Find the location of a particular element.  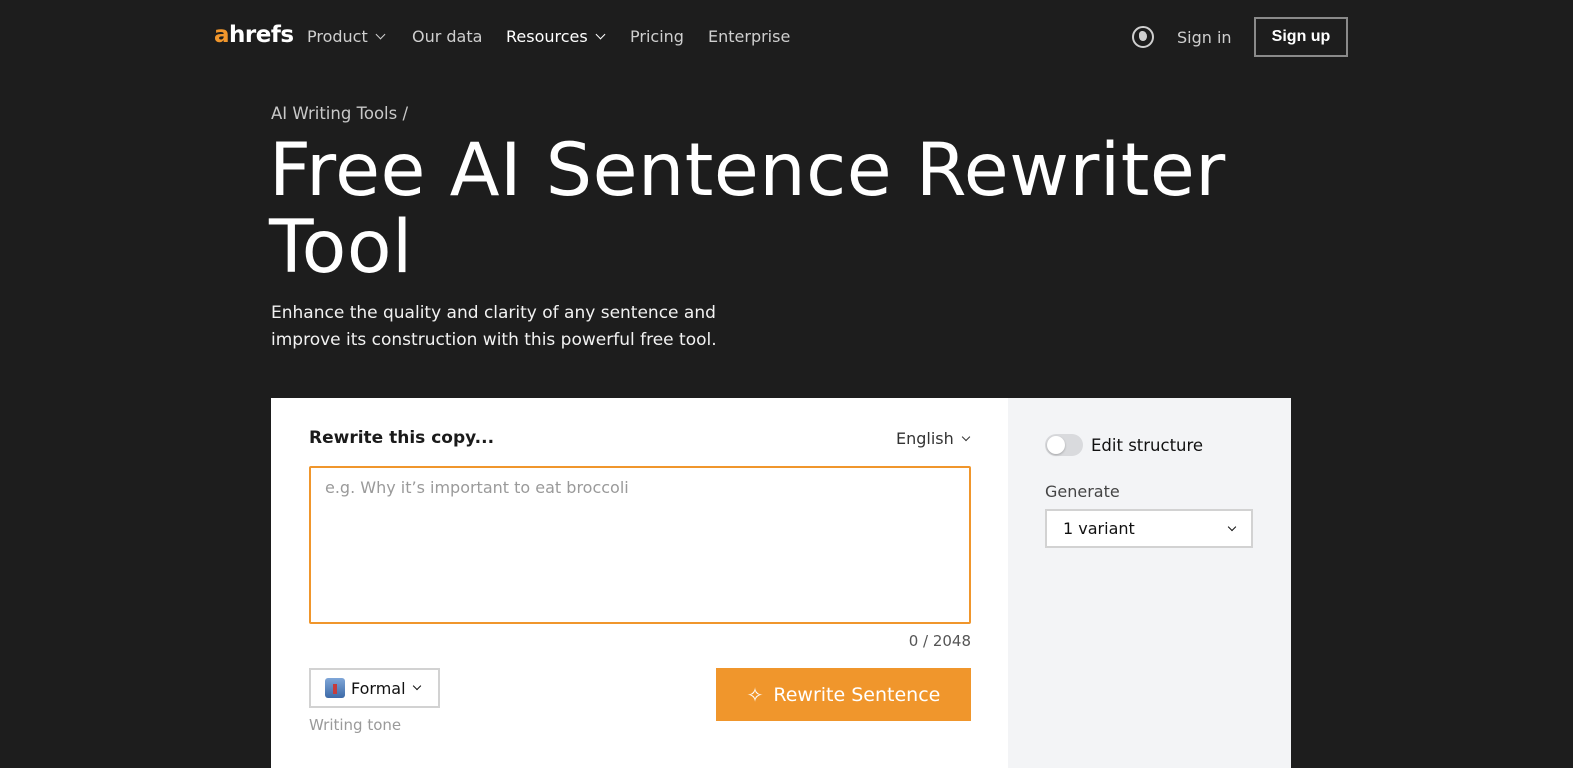

nav-product: Product is located at coordinates (346, 36).